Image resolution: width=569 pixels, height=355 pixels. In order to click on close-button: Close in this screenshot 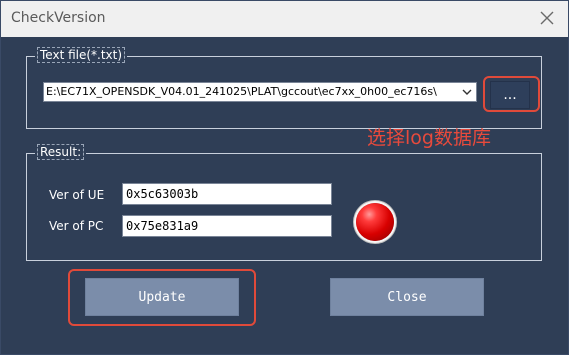, I will do `click(407, 297)`.